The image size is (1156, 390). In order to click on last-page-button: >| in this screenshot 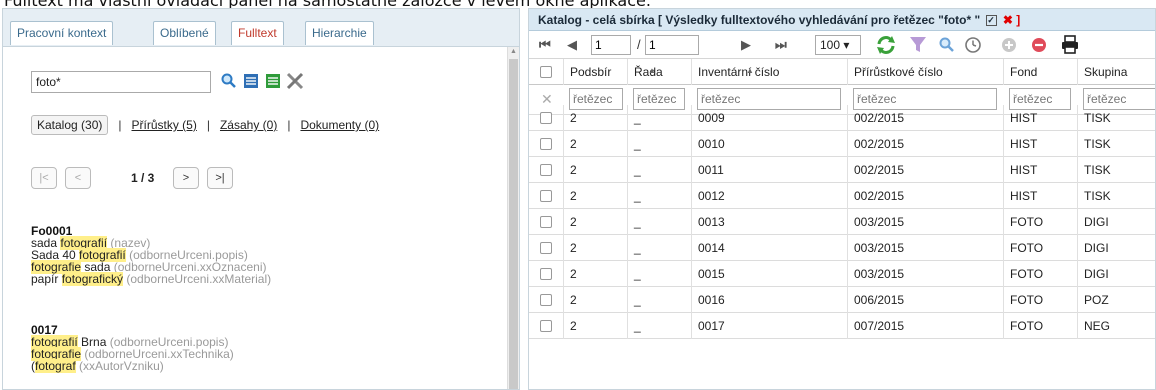, I will do `click(220, 178)`.